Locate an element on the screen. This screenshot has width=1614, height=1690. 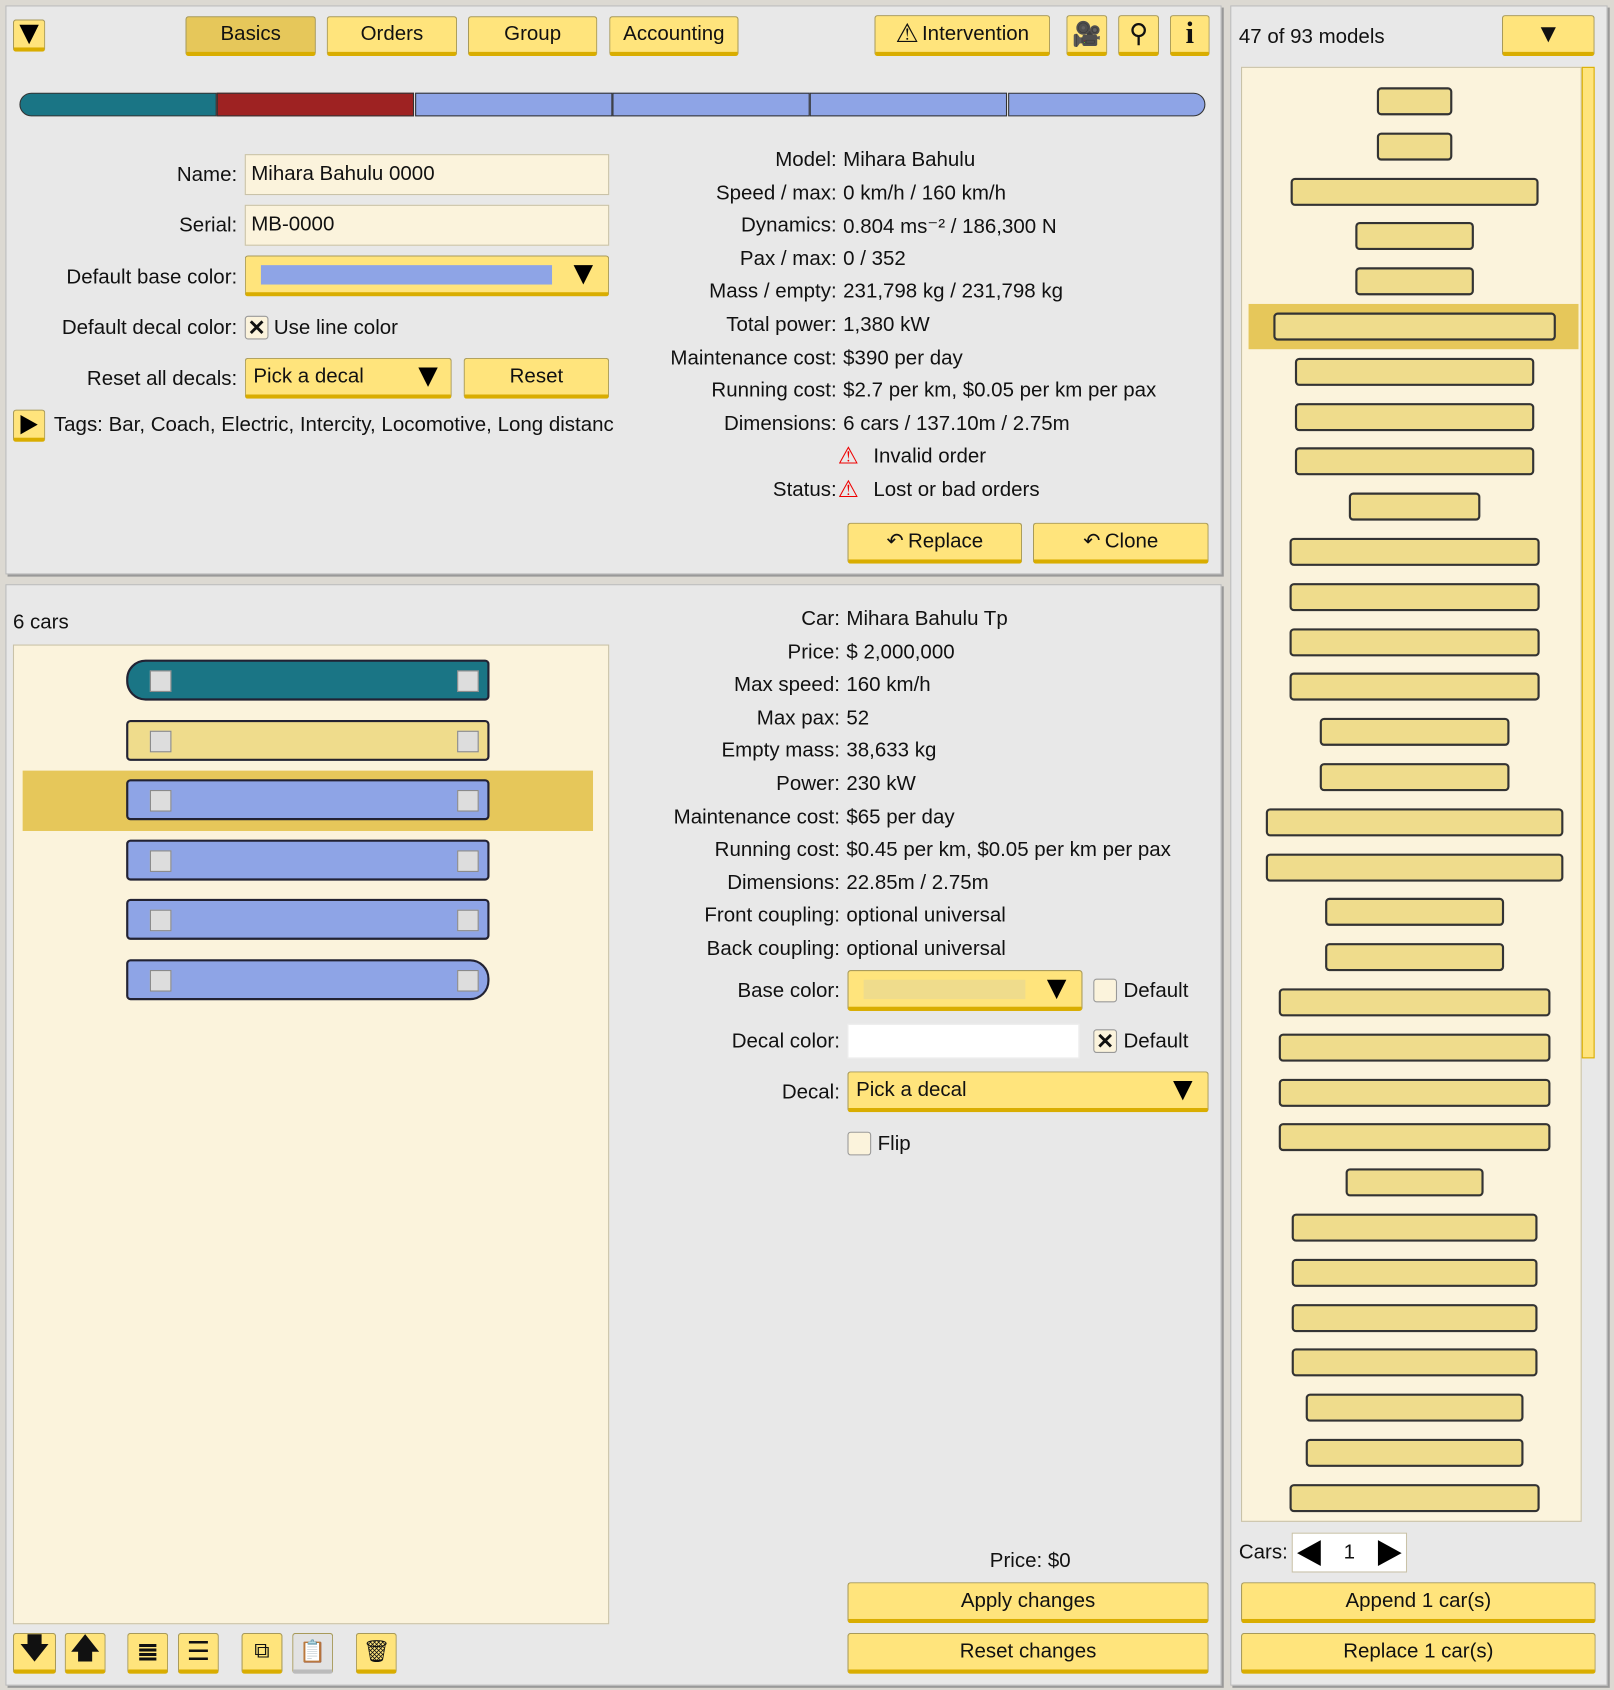
expand-tags-button is located at coordinates (29, 425).